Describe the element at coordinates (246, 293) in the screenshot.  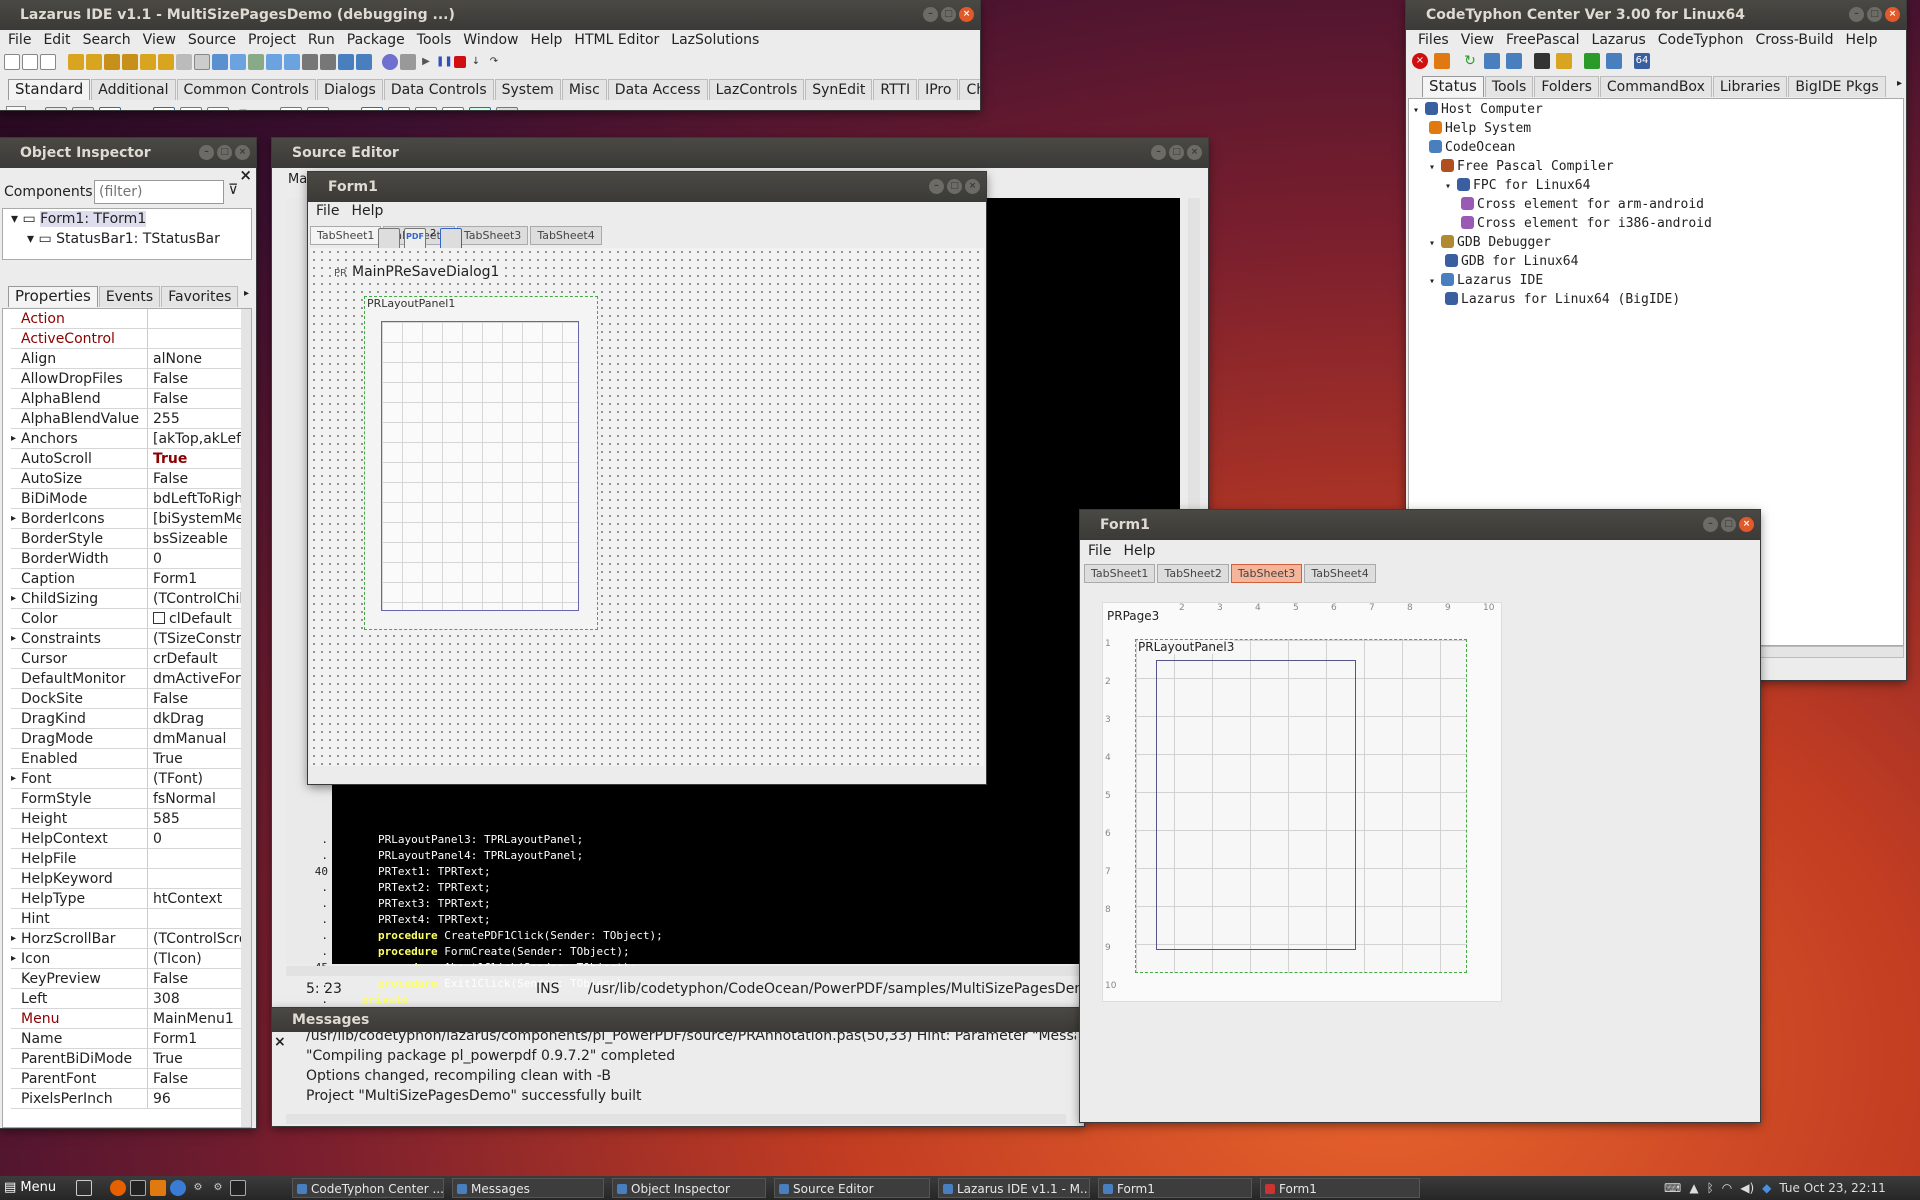
I see `tabs-scroll-icon: ▸` at that location.